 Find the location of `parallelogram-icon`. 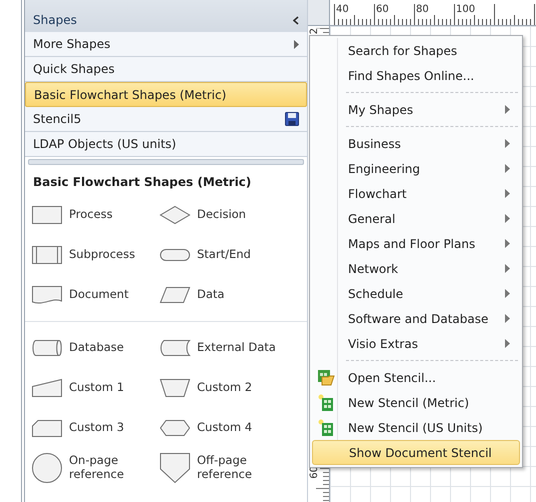

parallelogram-icon is located at coordinates (175, 295).